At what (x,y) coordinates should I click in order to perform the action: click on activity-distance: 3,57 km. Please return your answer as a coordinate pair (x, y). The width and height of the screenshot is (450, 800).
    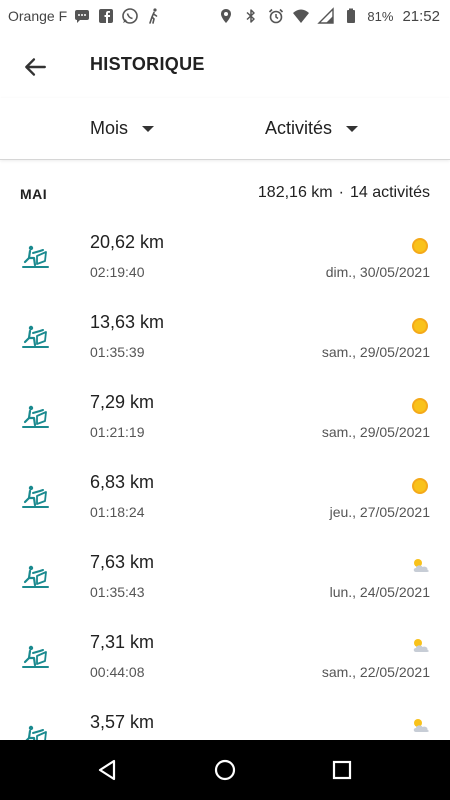
    Looking at the image, I should click on (122, 722).